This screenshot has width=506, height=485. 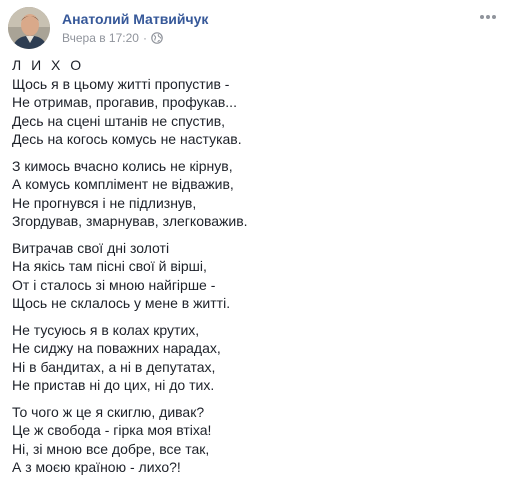 I want to click on poem-line: Не тусуюсь я в колах крутих,, so click(x=106, y=329).